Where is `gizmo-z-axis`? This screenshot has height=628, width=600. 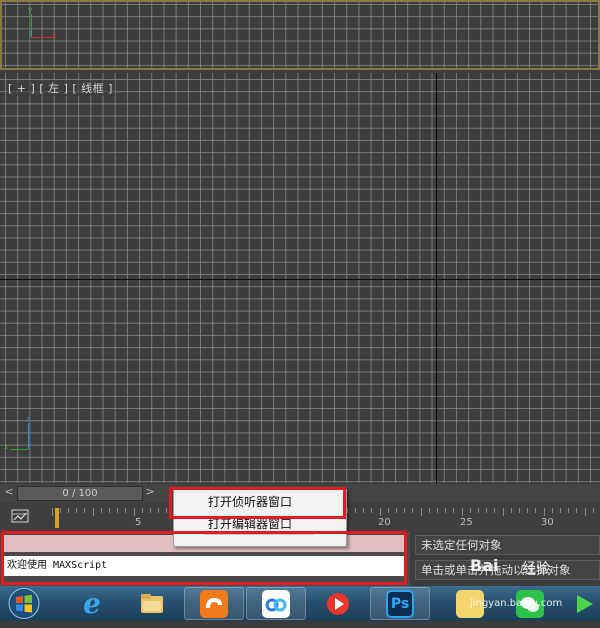 gizmo-z-axis is located at coordinates (28, 436).